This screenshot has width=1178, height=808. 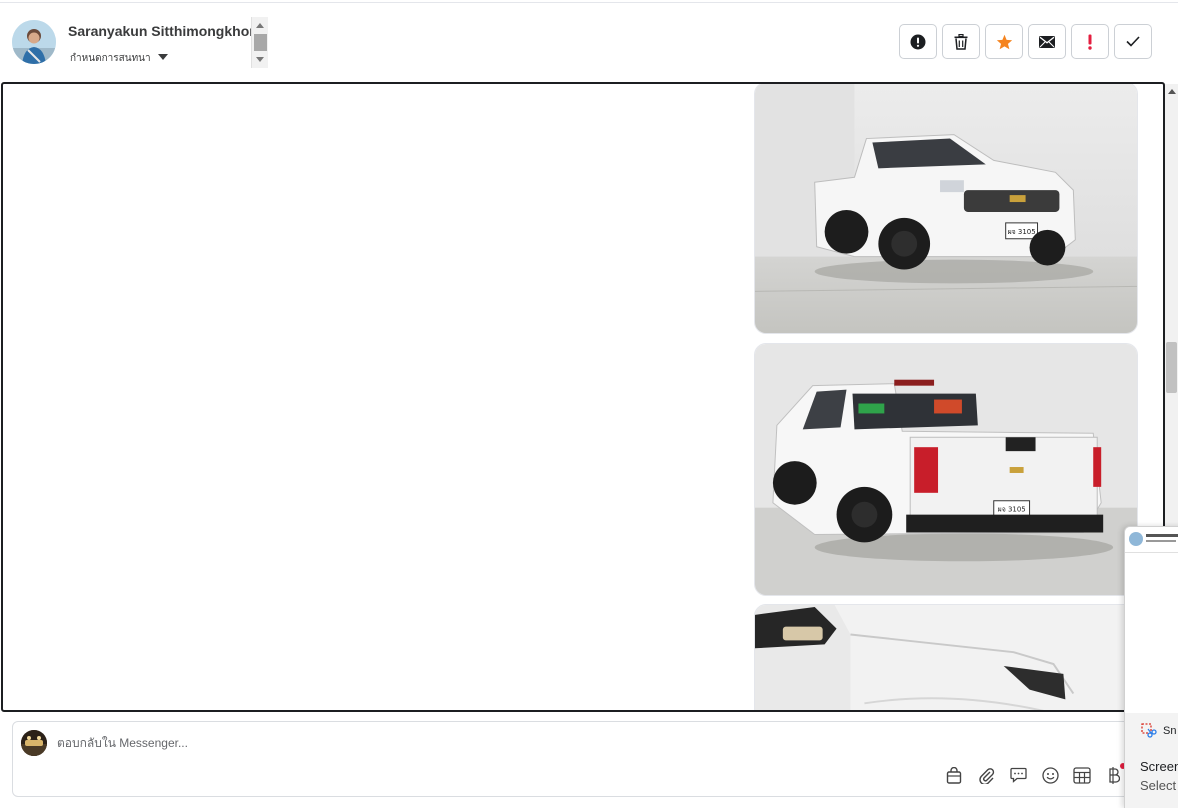 I want to click on contact-name: Saranyakun Sitthimongkhon, so click(x=163, y=31).